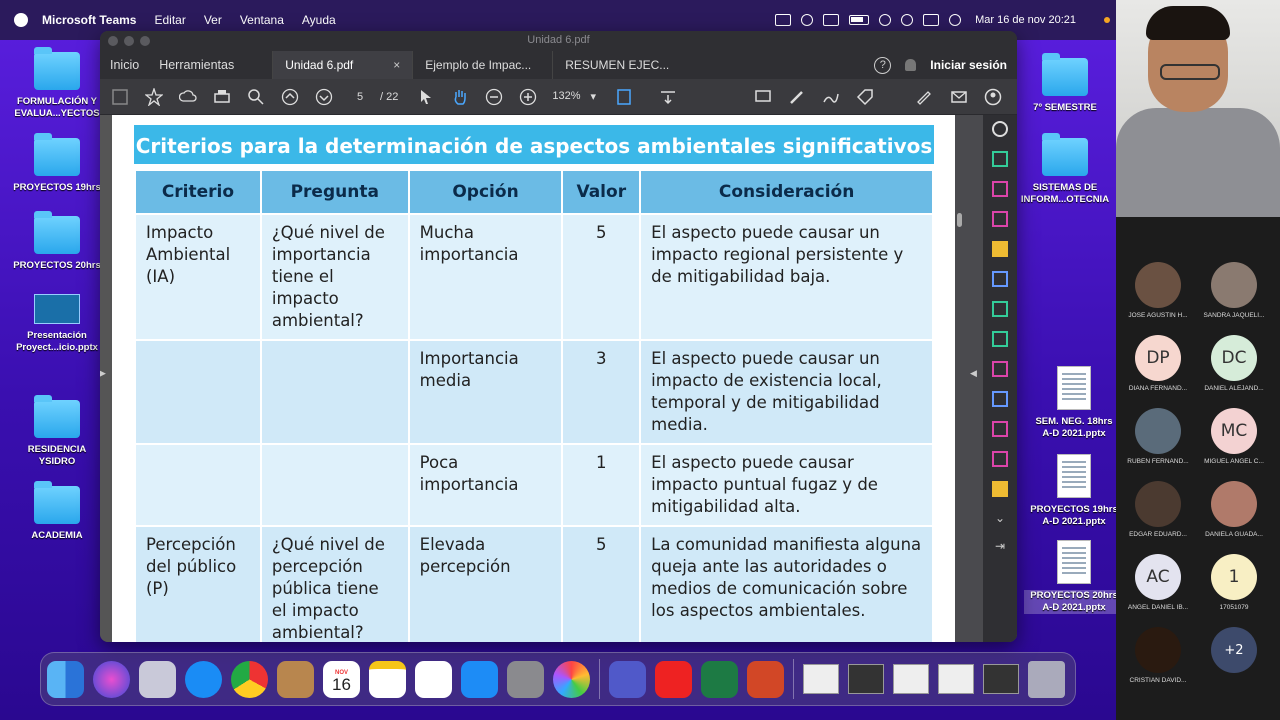  Describe the element at coordinates (571, 679) in the screenshot. I see `photos-icon` at that location.